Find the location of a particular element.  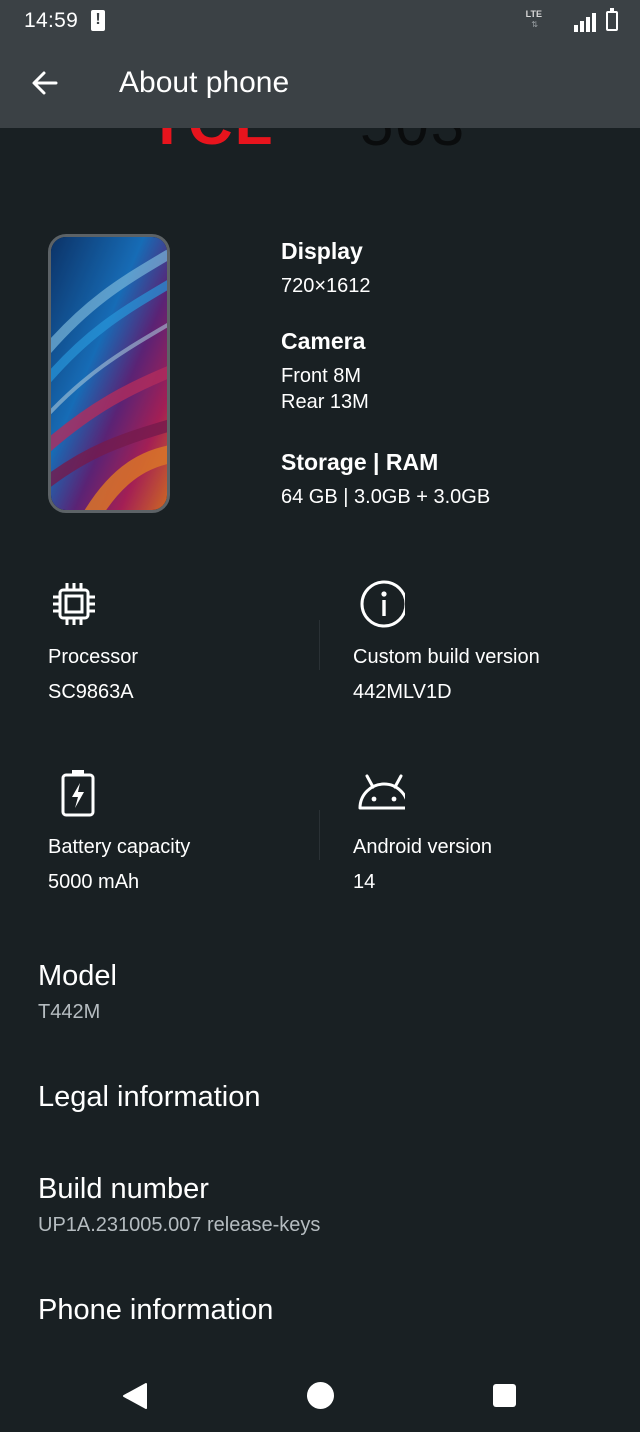

build-number-value: UP1A.231005.007 release-keys is located at coordinates (179, 1225).